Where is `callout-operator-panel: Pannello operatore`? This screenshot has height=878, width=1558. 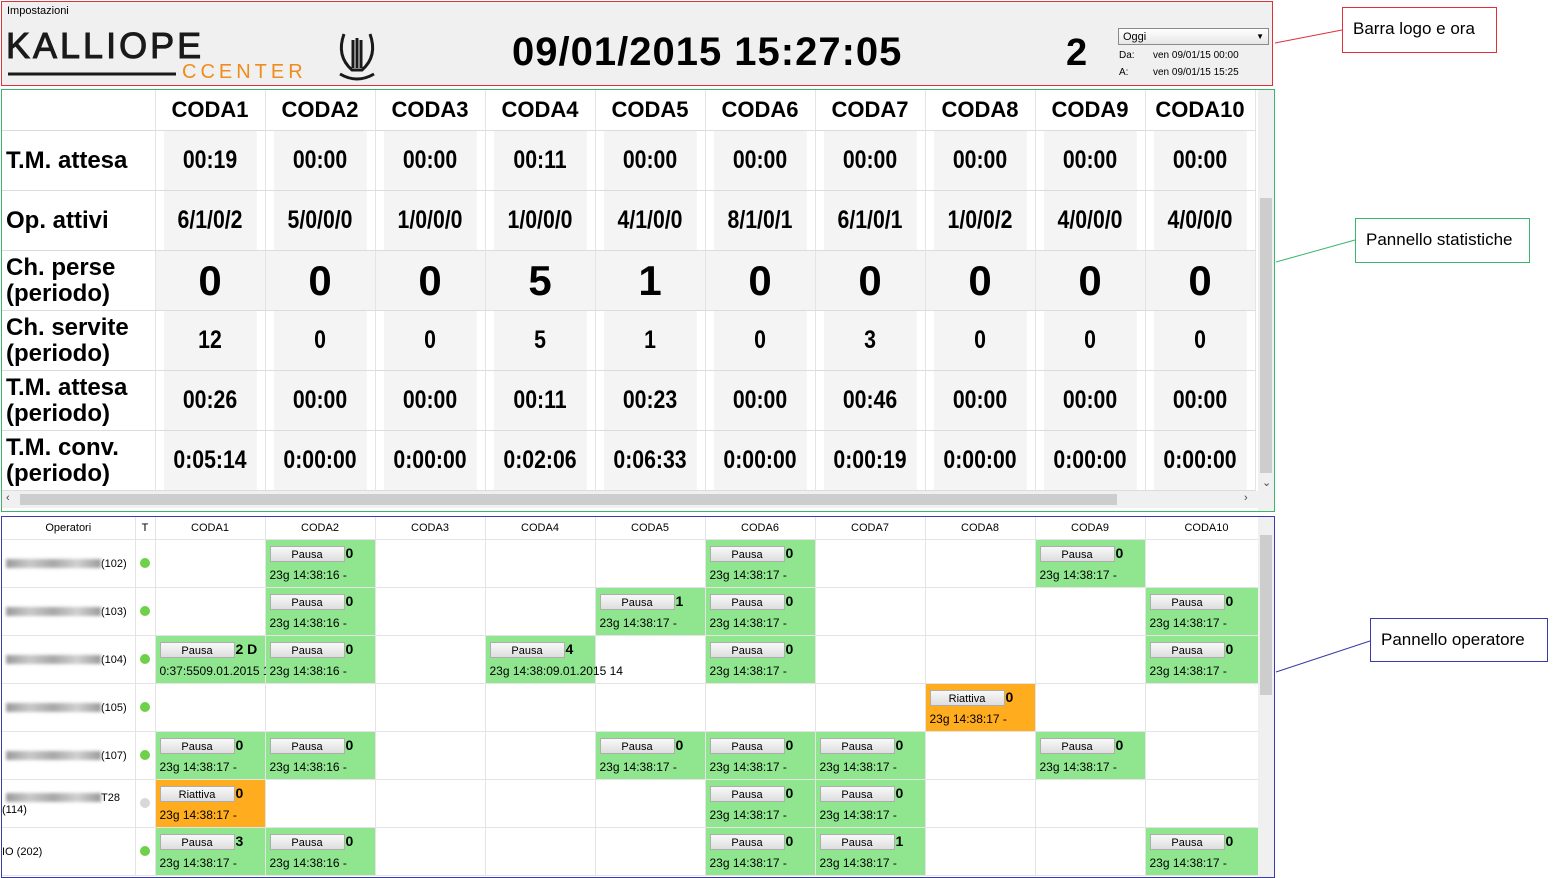
callout-operator-panel: Pannello operatore is located at coordinates (1459, 640).